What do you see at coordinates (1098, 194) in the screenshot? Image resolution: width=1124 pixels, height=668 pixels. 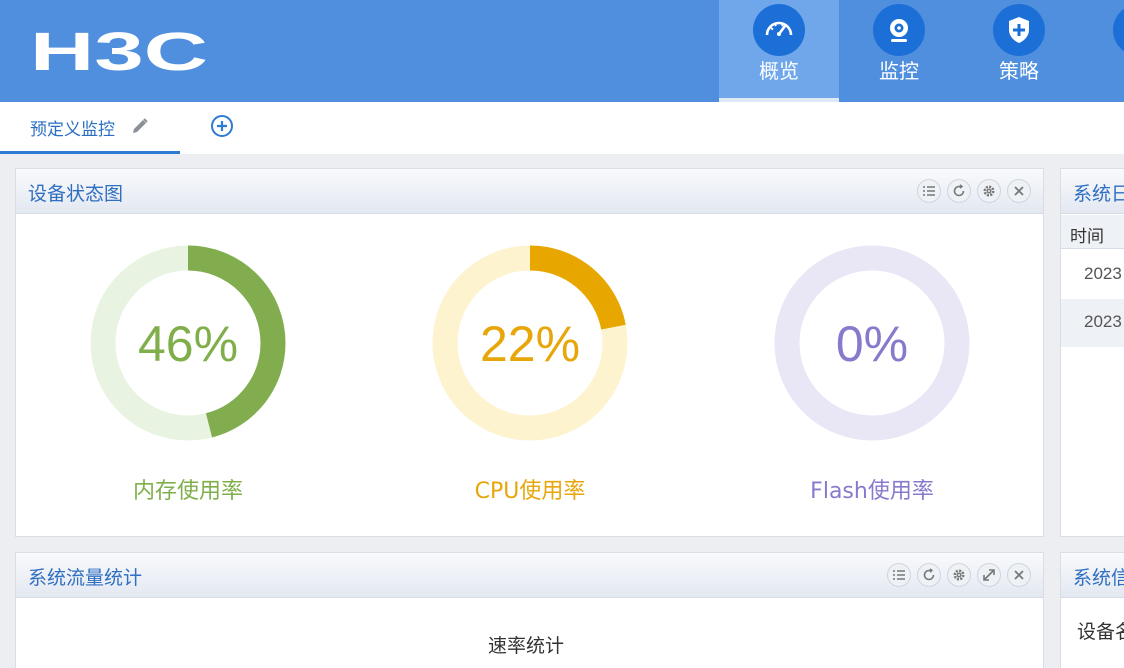 I see `panel-title: 系统日` at bounding box center [1098, 194].